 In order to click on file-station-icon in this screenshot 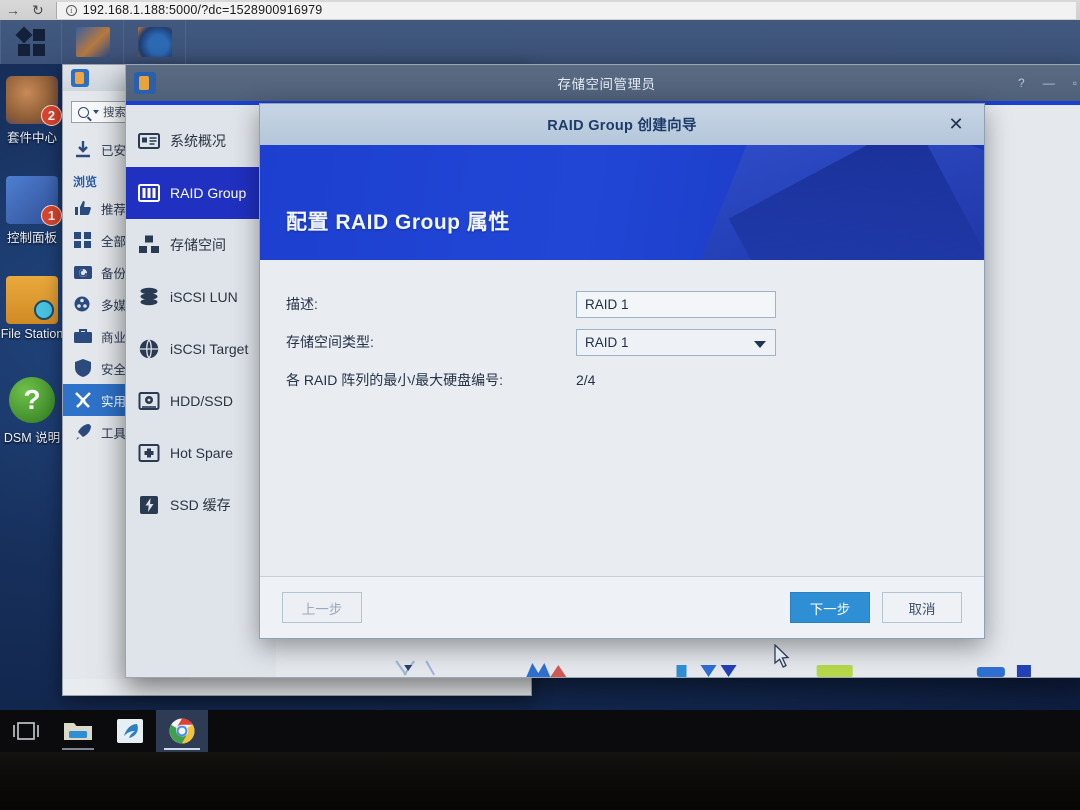, I will do `click(32, 300)`.